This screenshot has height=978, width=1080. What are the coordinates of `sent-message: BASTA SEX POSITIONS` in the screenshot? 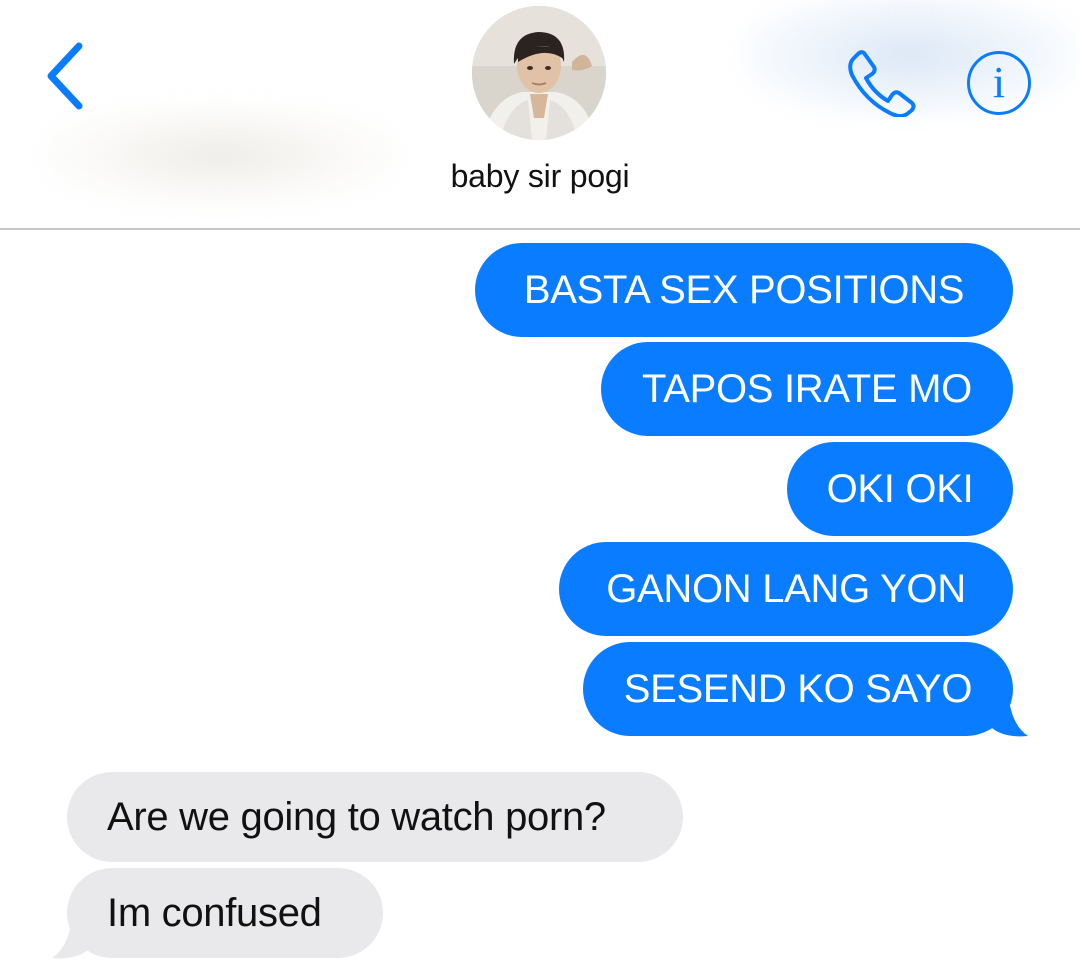 It's located at (744, 290).